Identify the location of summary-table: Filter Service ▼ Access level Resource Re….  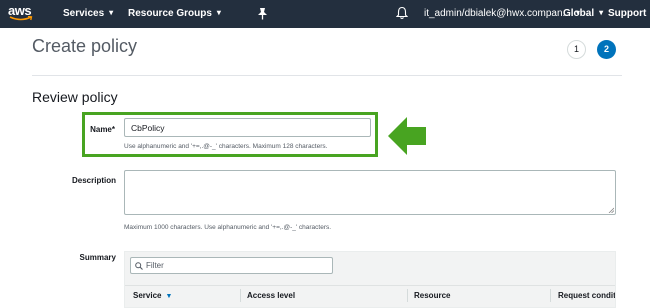
(370, 279).